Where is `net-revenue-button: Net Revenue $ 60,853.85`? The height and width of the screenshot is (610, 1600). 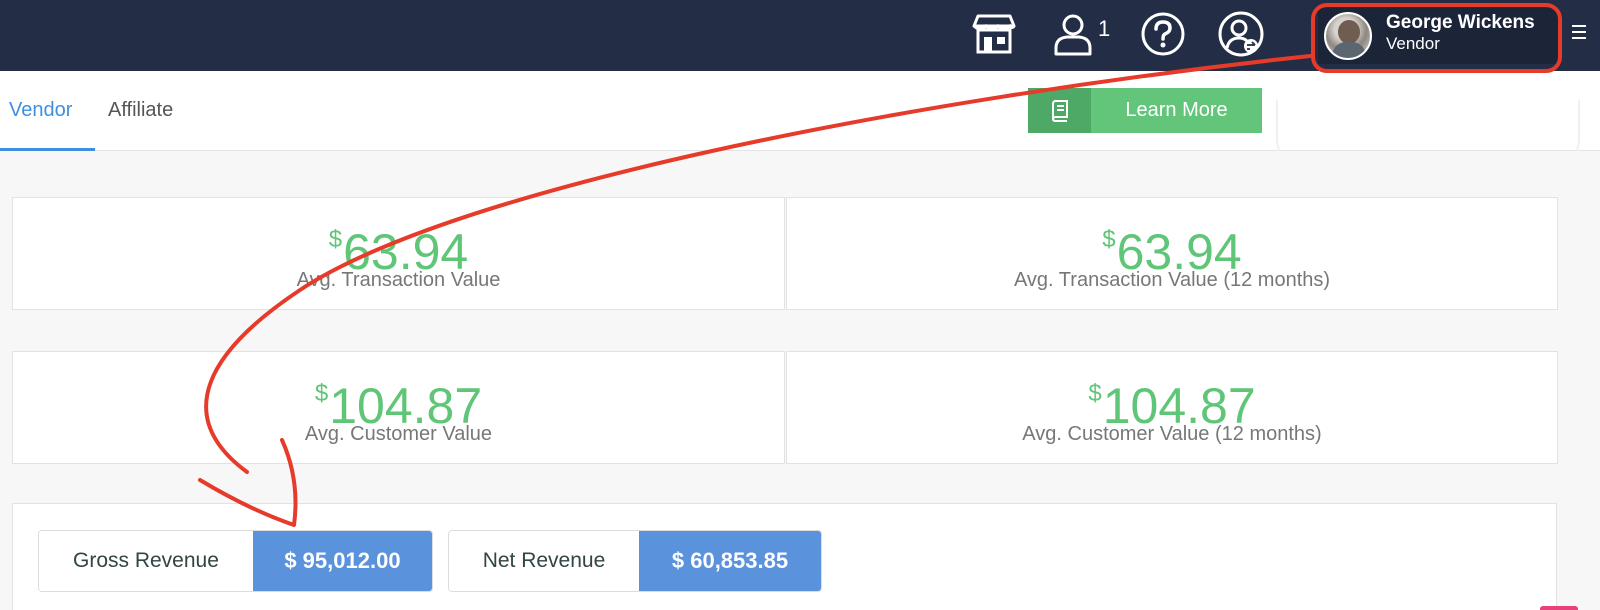 net-revenue-button: Net Revenue $ 60,853.85 is located at coordinates (635, 561).